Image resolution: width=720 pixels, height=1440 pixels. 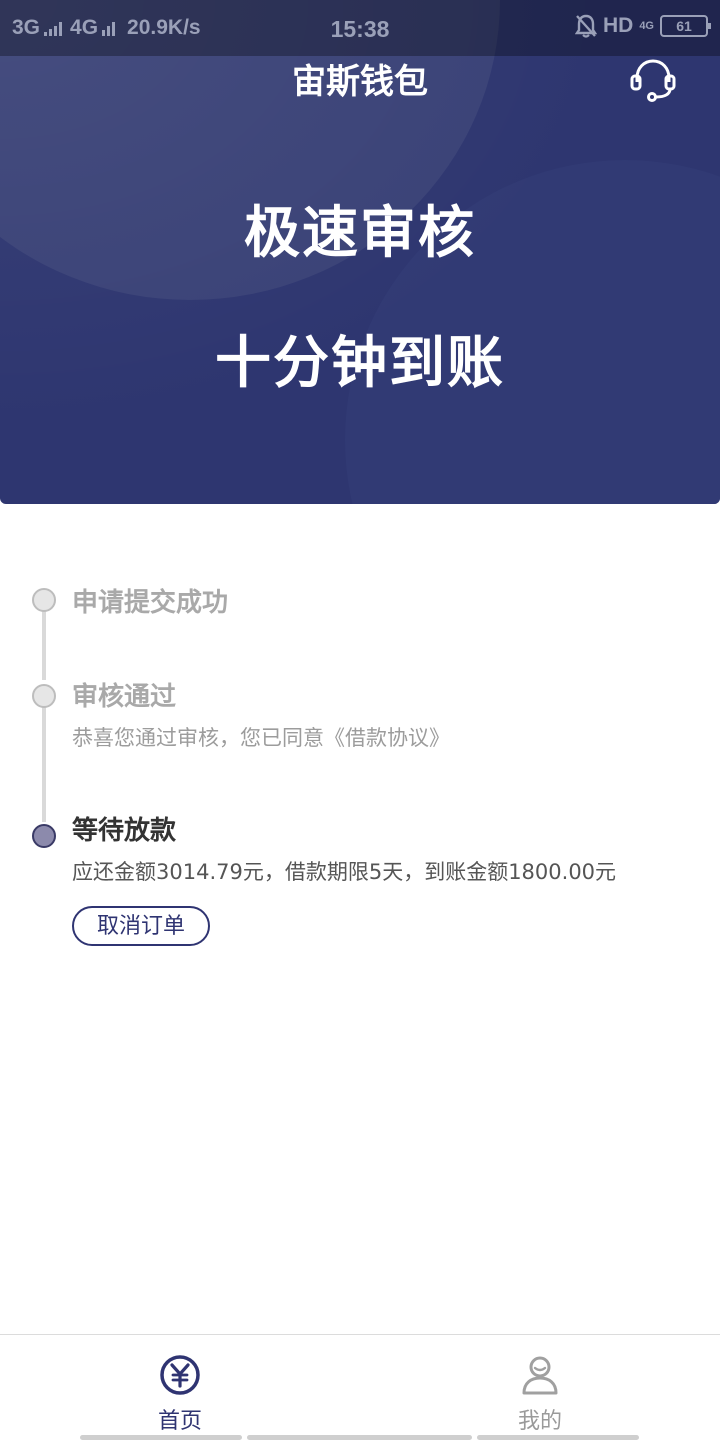 I want to click on status-indicators: HD 4G 61, so click(x=642, y=26).